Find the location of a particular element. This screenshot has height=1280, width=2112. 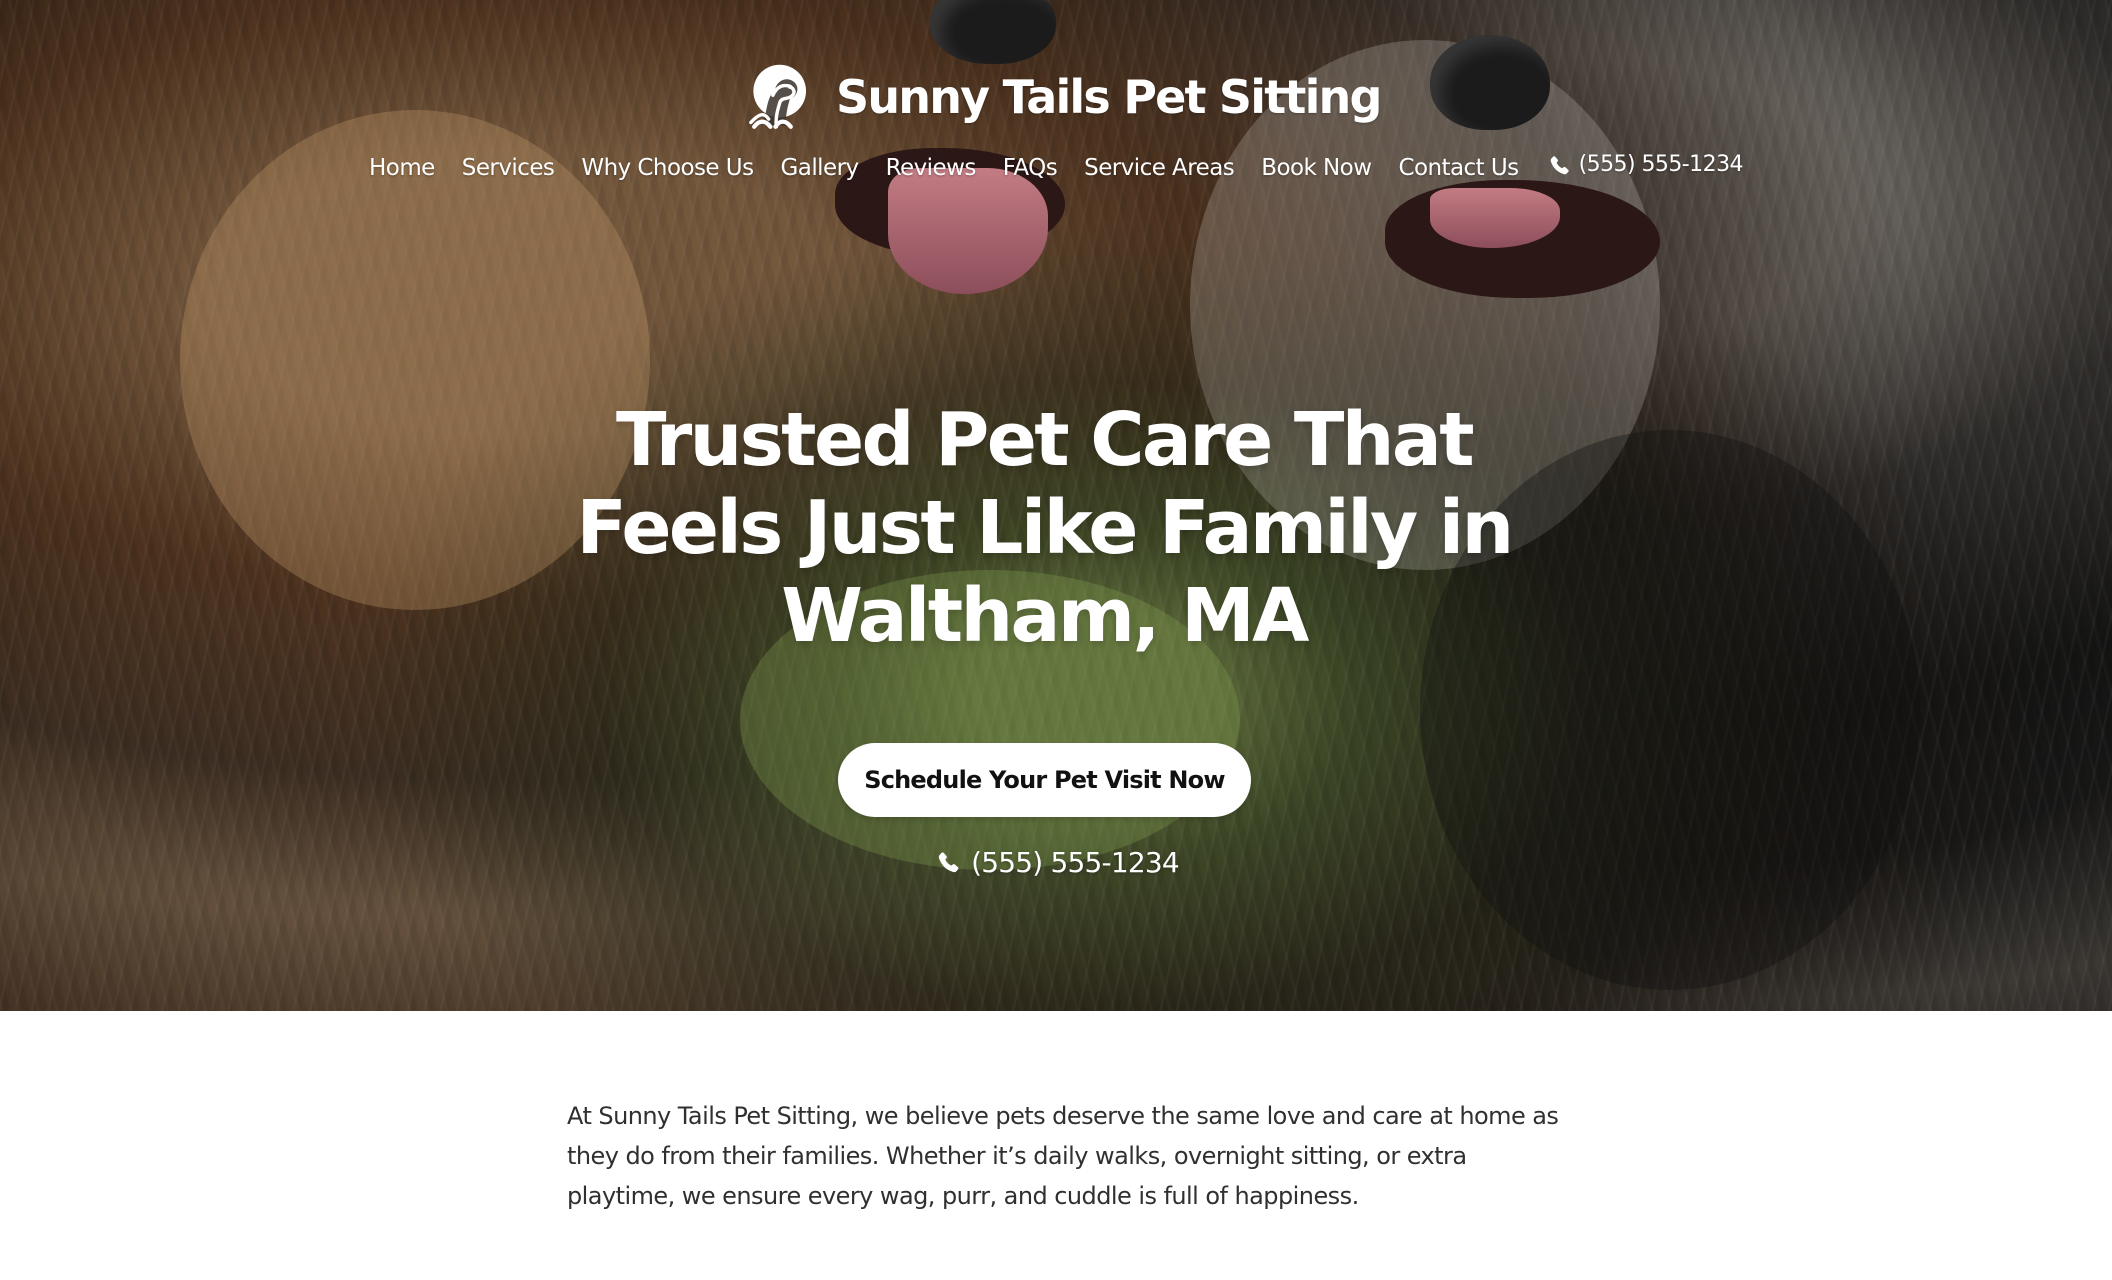

nav-reviews: Reviews is located at coordinates (931, 168).